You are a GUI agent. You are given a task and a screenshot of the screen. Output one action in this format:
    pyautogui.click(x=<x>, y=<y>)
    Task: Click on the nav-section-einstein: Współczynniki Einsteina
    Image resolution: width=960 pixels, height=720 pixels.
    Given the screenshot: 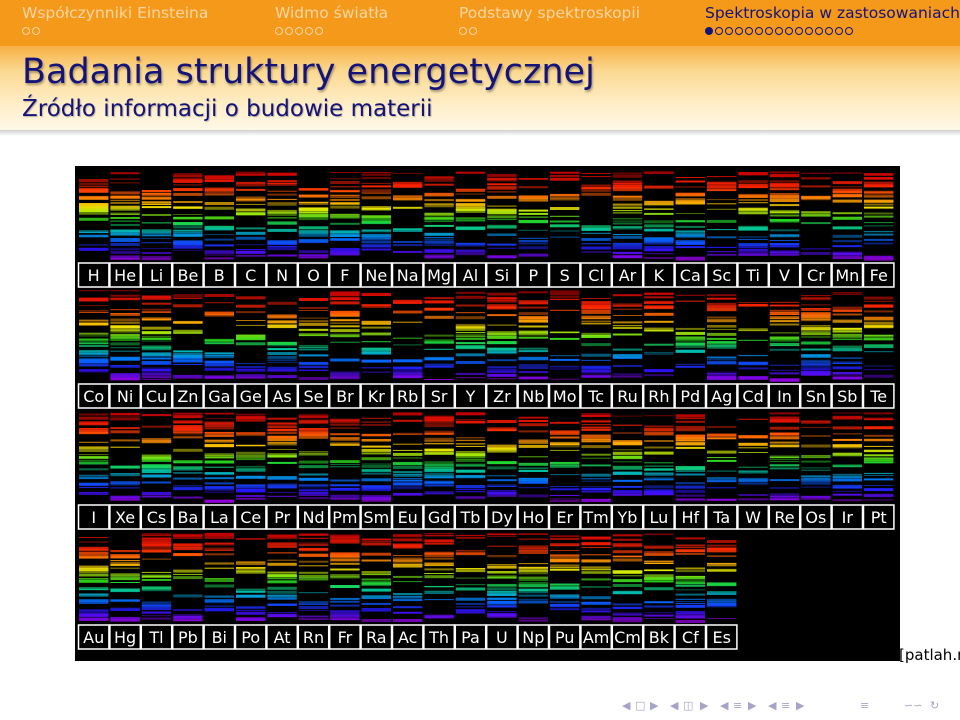 What is the action you would take?
    pyautogui.click(x=132, y=23)
    